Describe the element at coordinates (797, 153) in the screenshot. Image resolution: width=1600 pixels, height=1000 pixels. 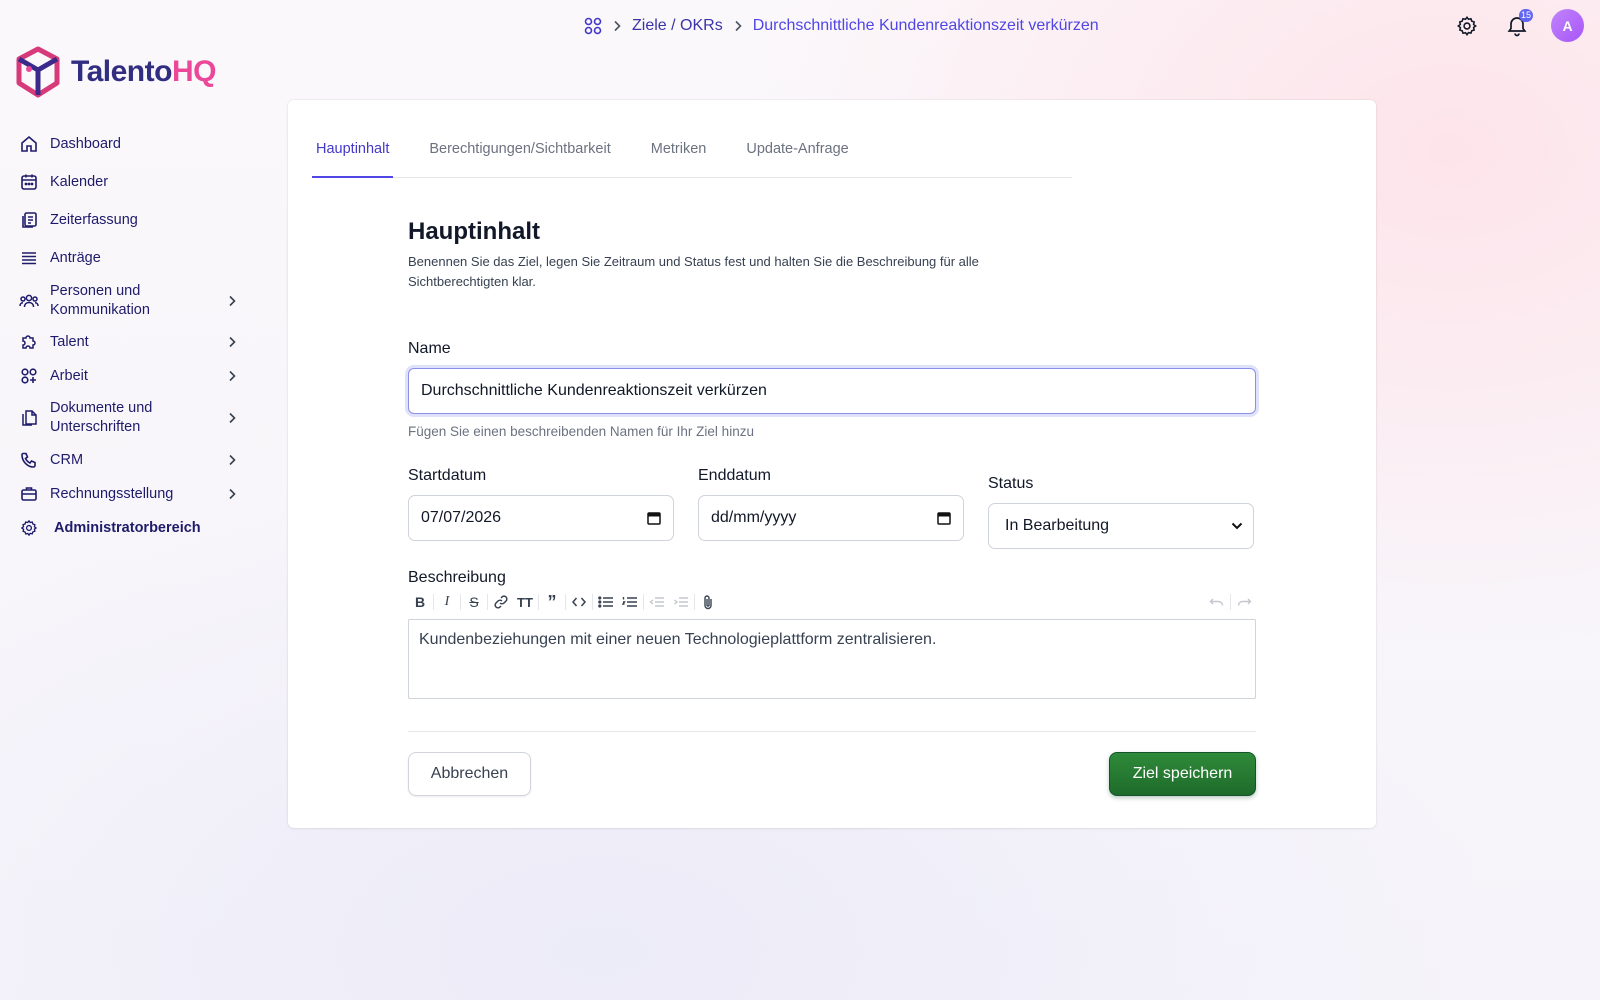
I see `tab-update-request: Update-Anfrage` at that location.